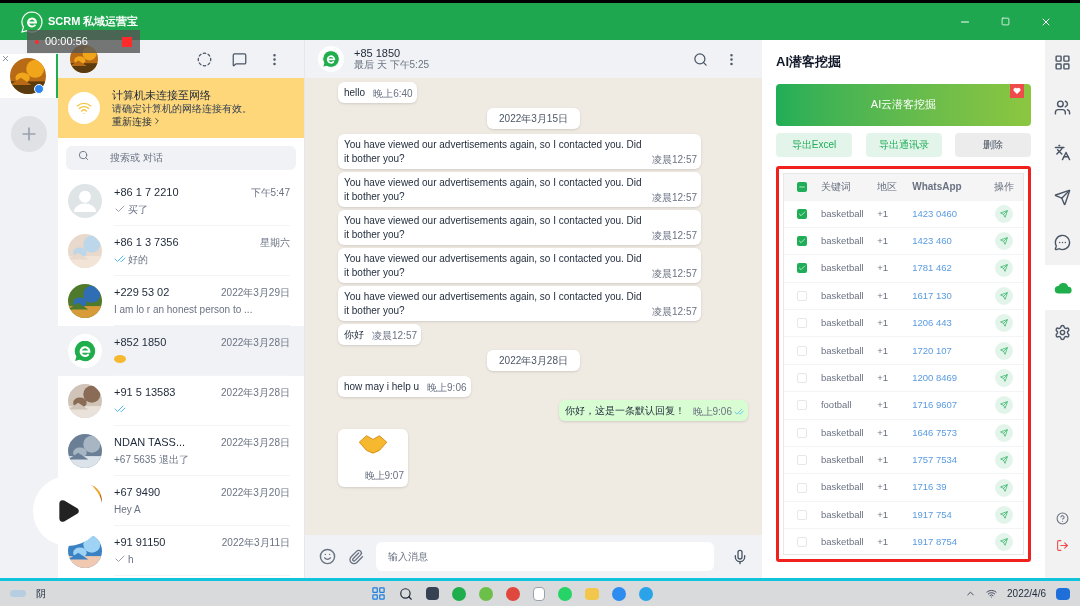  What do you see at coordinates (1062, 518) in the screenshot?
I see `help-icon` at bounding box center [1062, 518].